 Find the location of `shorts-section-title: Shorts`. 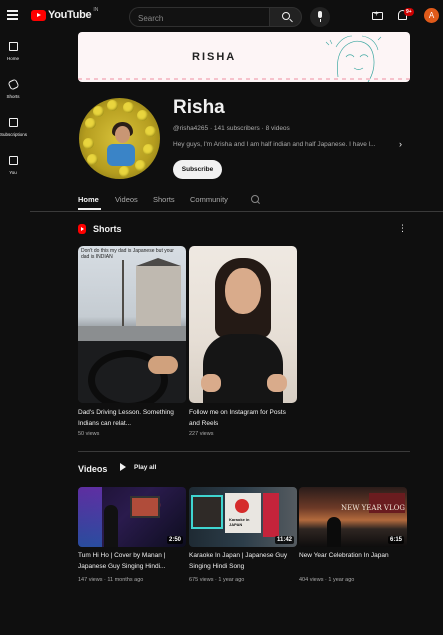

shorts-section-title: Shorts is located at coordinates (100, 229).